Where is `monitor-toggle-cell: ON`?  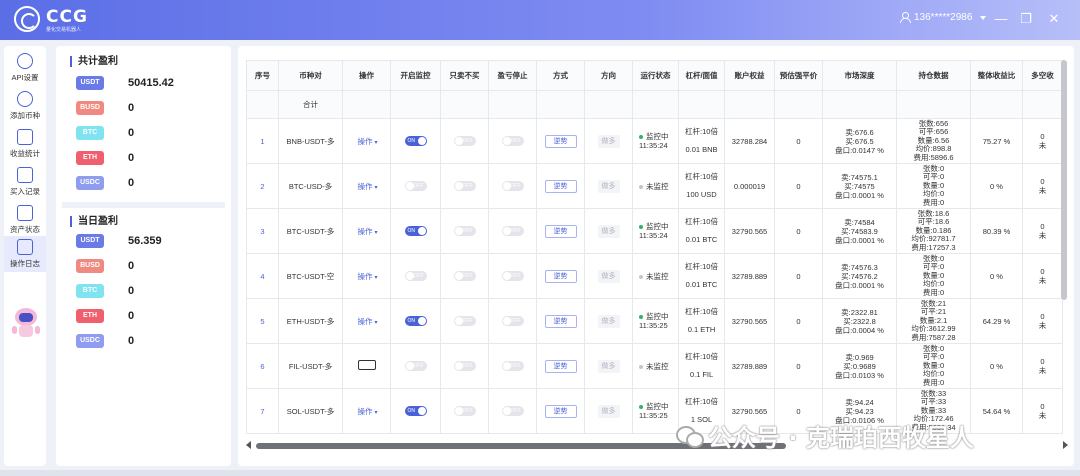 monitor-toggle-cell: ON is located at coordinates (415, 231).